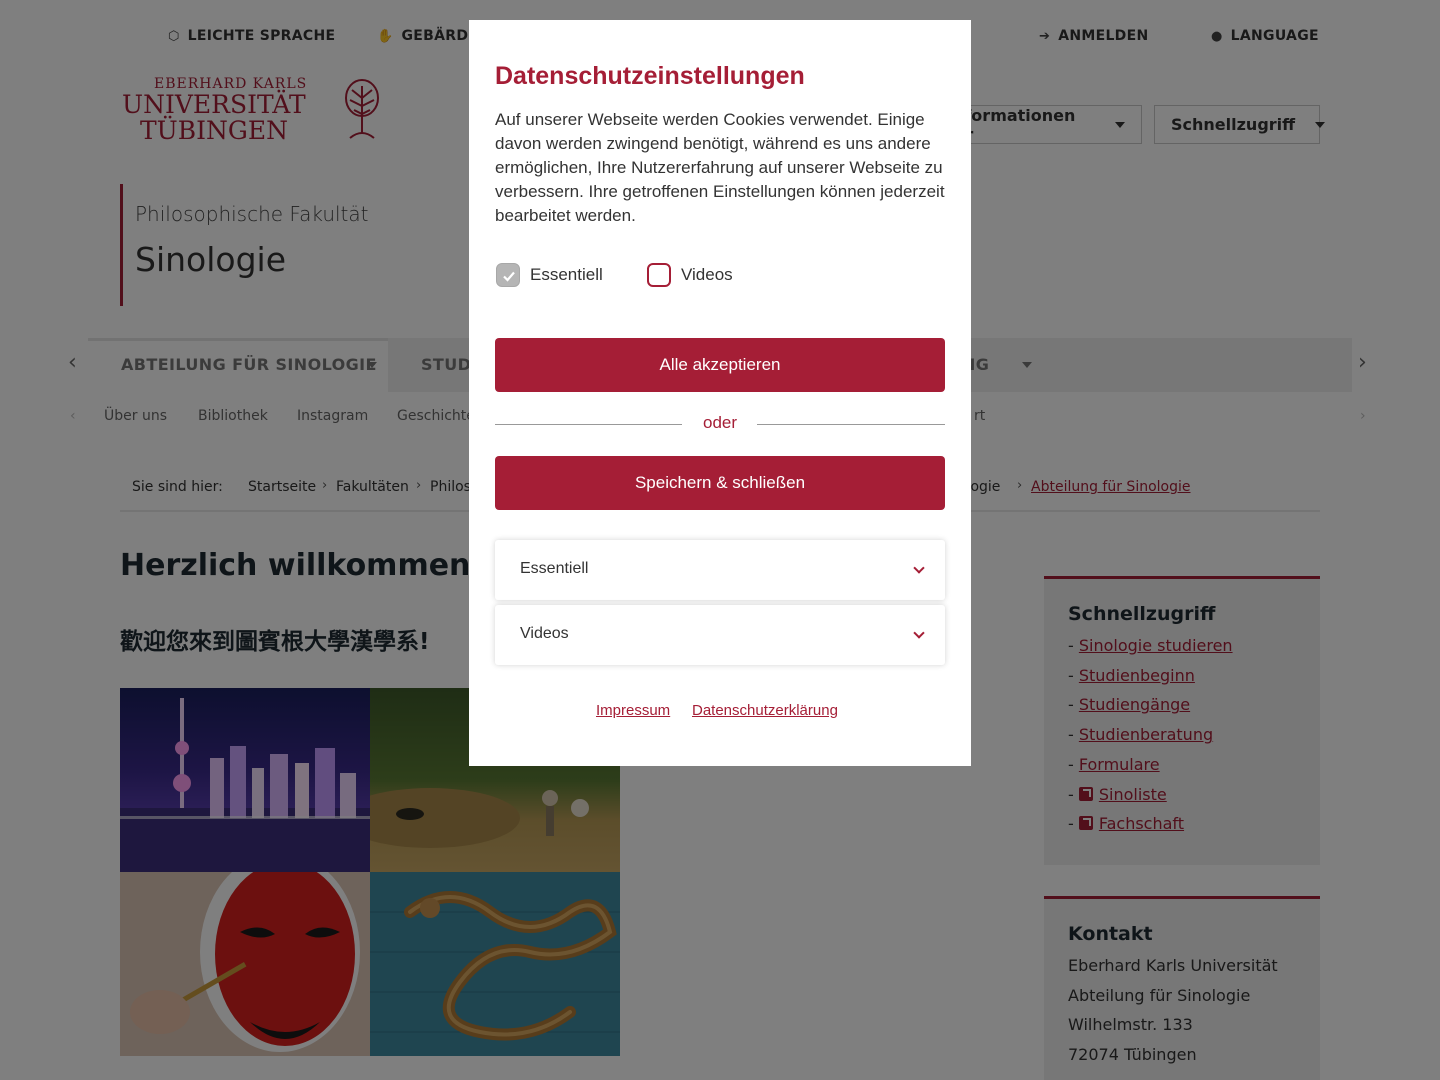  What do you see at coordinates (566, 274) in the screenshot?
I see `essentiell-checkbox-label: Essentiell` at bounding box center [566, 274].